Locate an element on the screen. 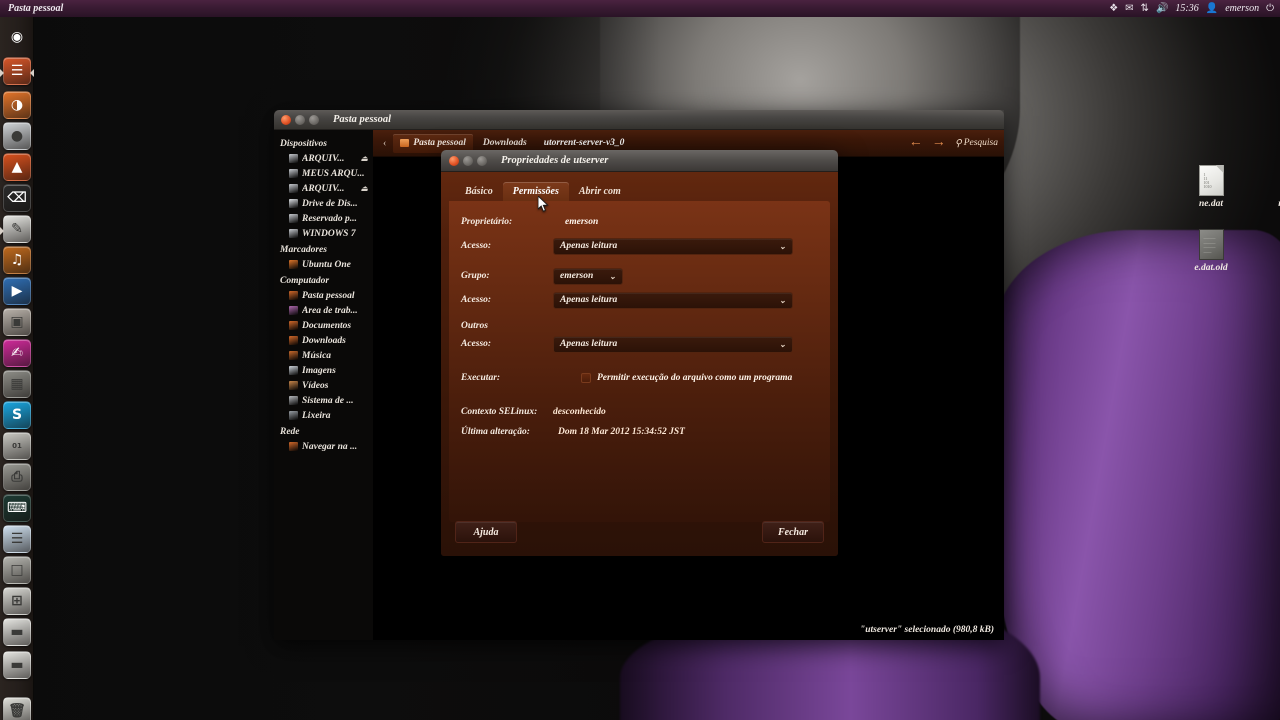  printer-icon: ⎙ is located at coordinates (17, 477).